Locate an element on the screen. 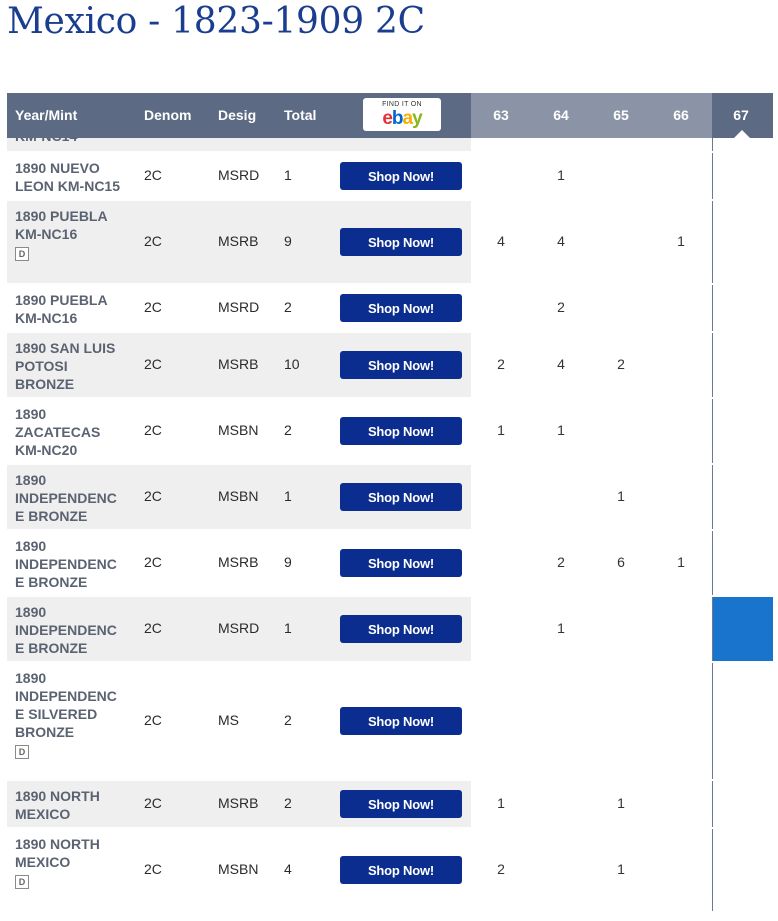  year-mint-line: 1890 PUEBLA is located at coordinates (61, 300).